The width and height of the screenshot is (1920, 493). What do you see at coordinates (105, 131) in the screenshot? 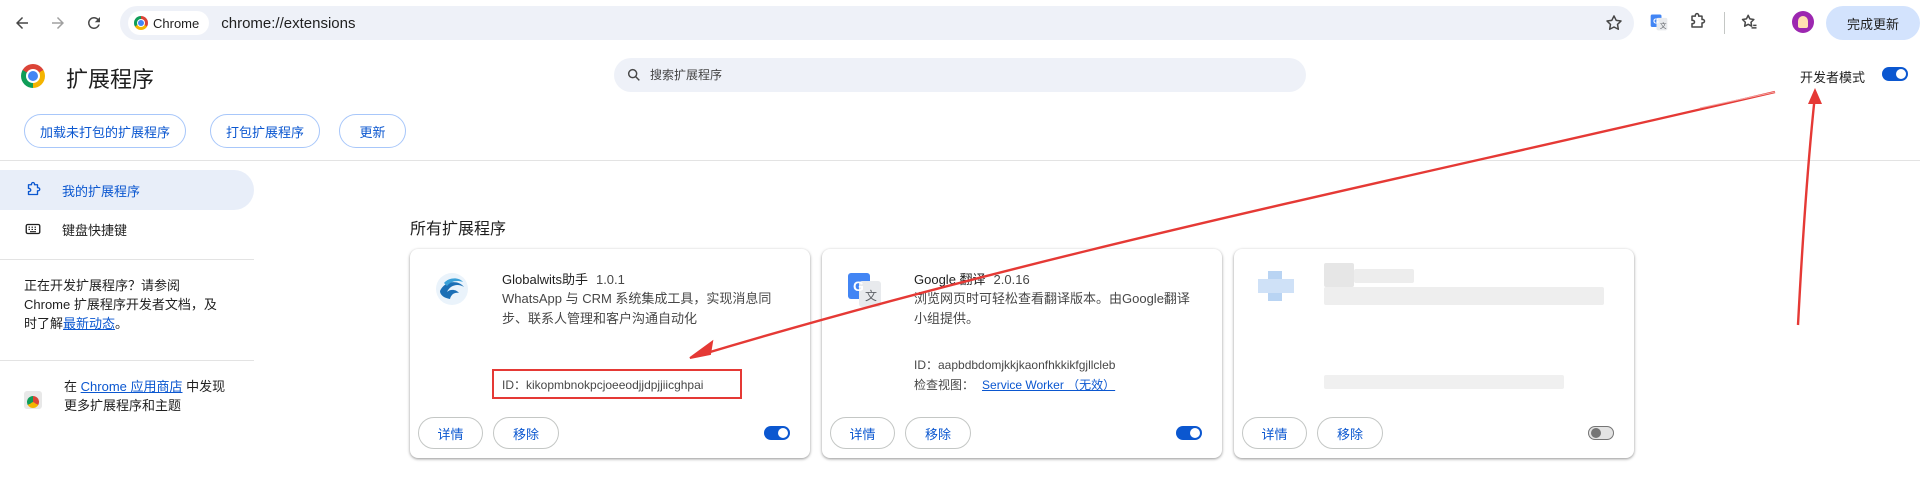
I see `load-unpacked-button: 加载未打包的扩展程序` at bounding box center [105, 131].